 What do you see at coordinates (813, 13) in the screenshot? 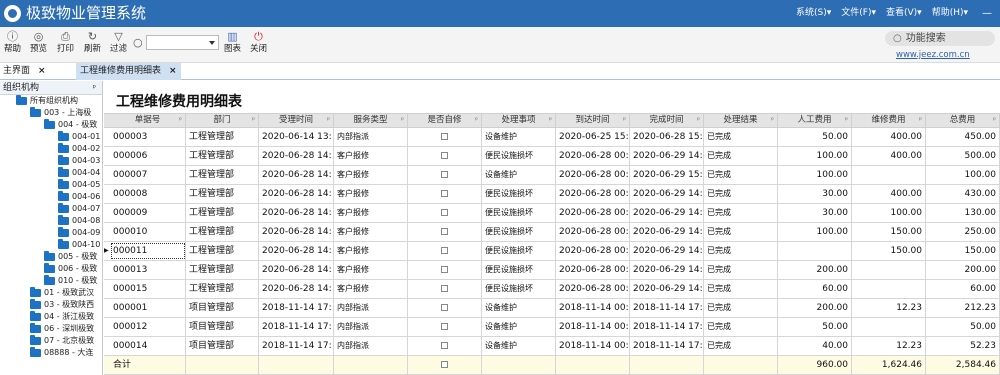
I see `menu-system: 系统(S)▾` at bounding box center [813, 13].